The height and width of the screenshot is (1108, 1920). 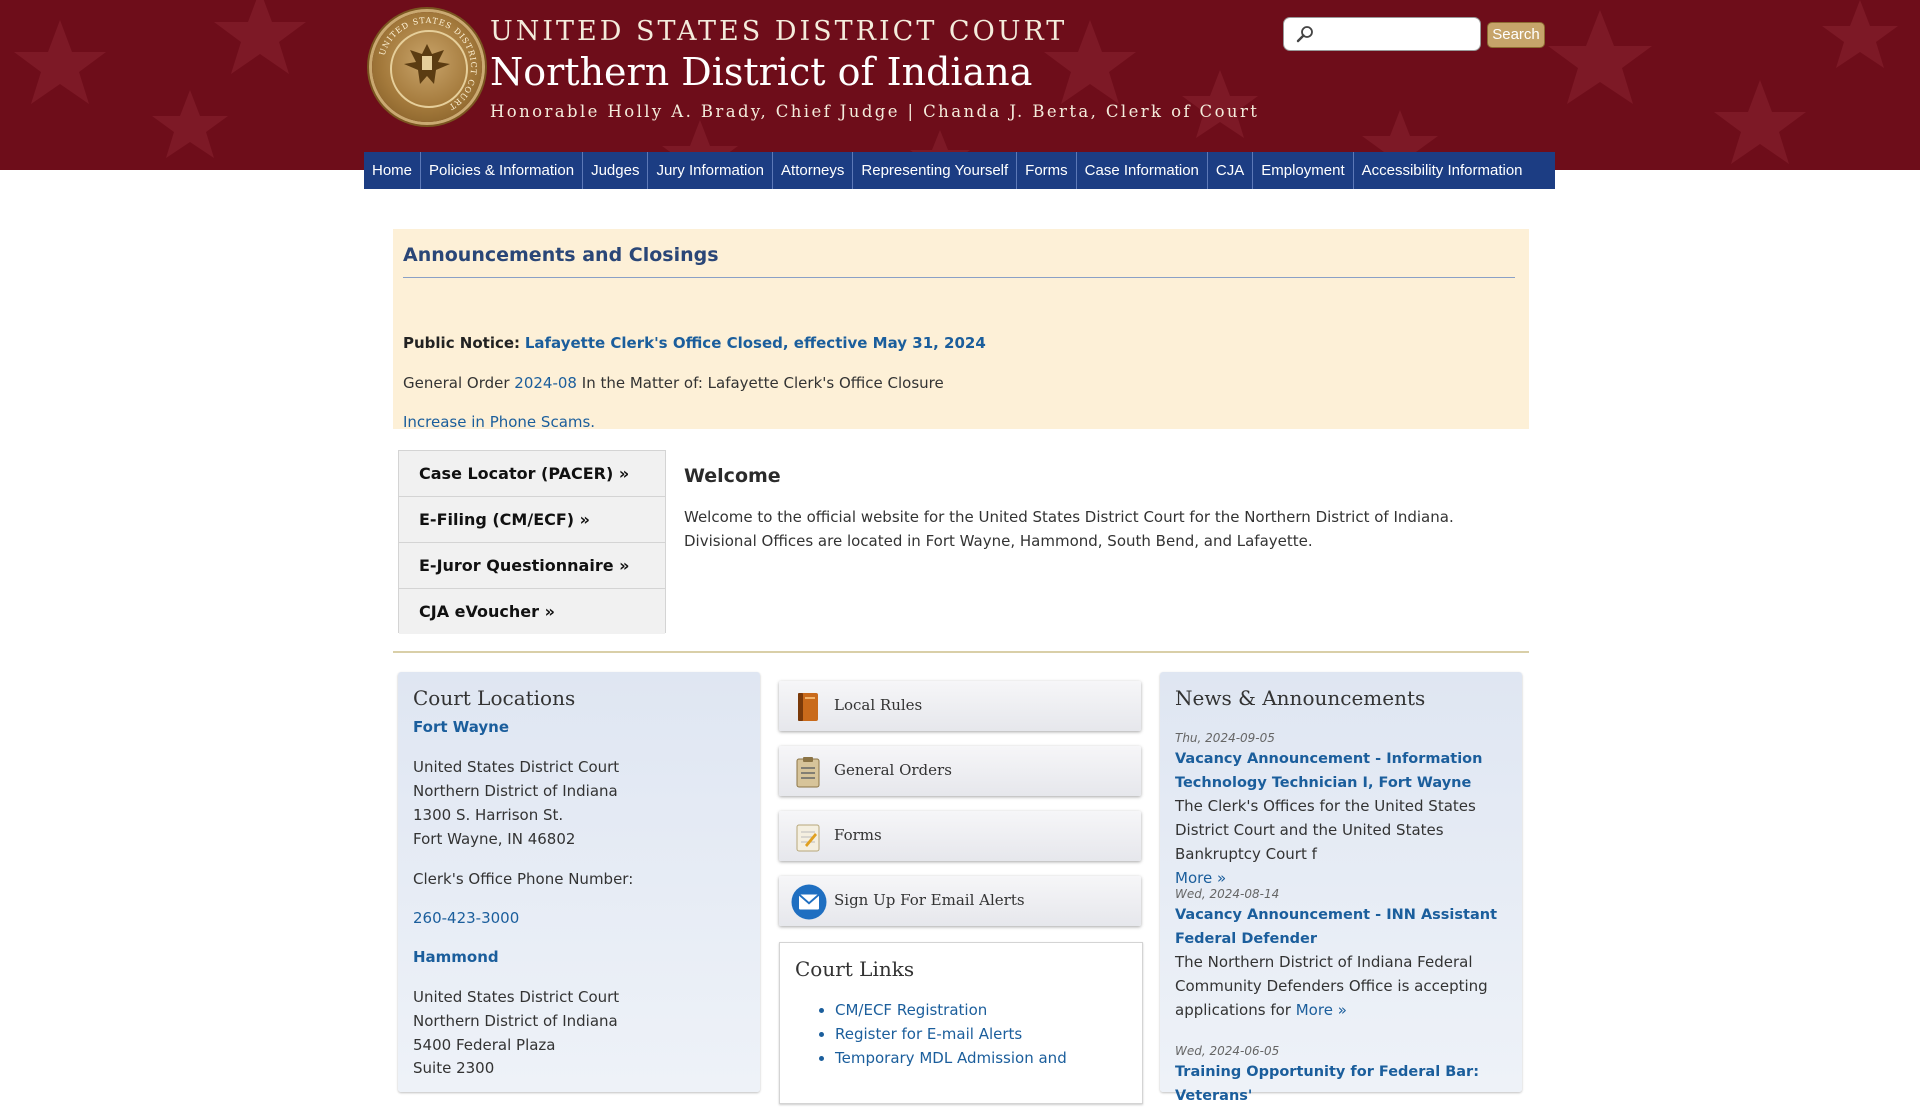 I want to click on nav-accessibility-information: Accessibility Information, so click(x=1442, y=170).